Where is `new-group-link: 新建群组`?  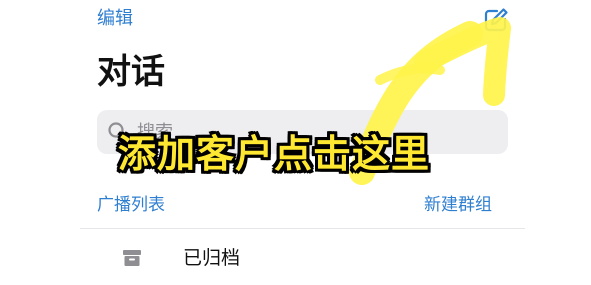 new-group-link: 新建群组 is located at coordinates (458, 205).